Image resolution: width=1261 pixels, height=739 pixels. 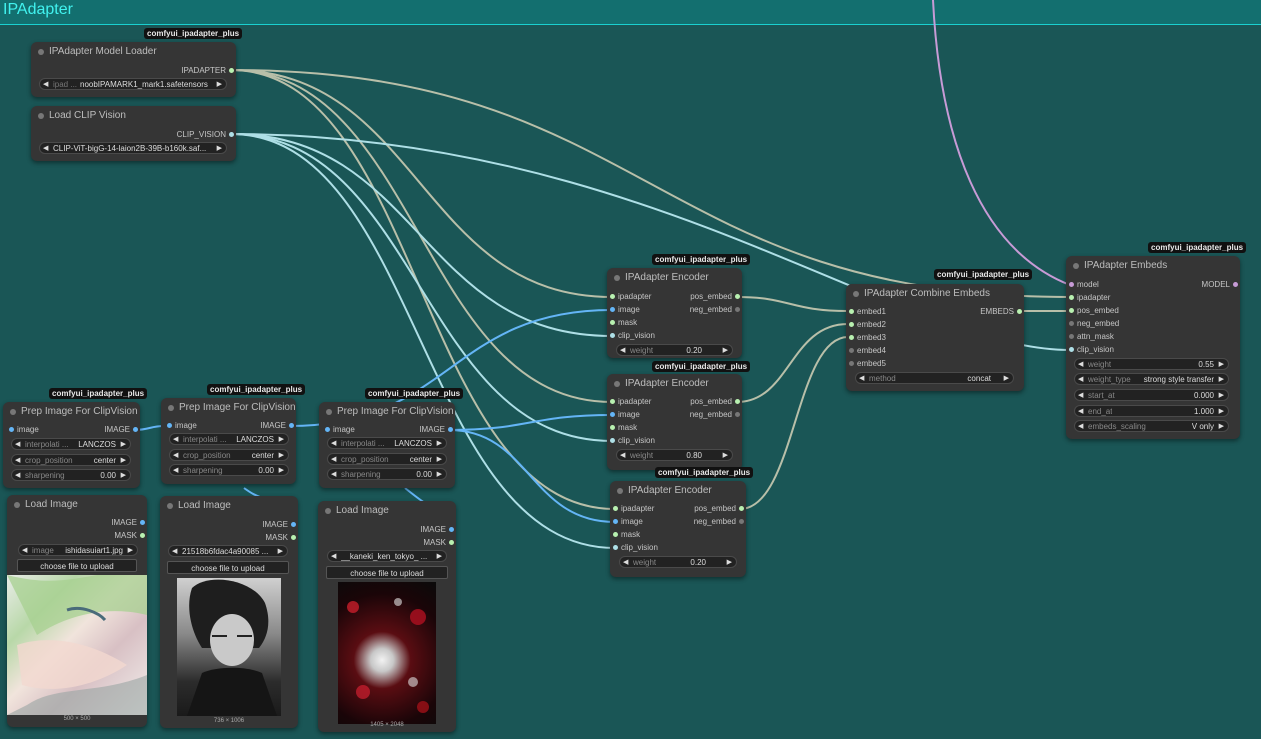 What do you see at coordinates (1094, 324) in the screenshot?
I see `neg-embed-input: neg_embed` at bounding box center [1094, 324].